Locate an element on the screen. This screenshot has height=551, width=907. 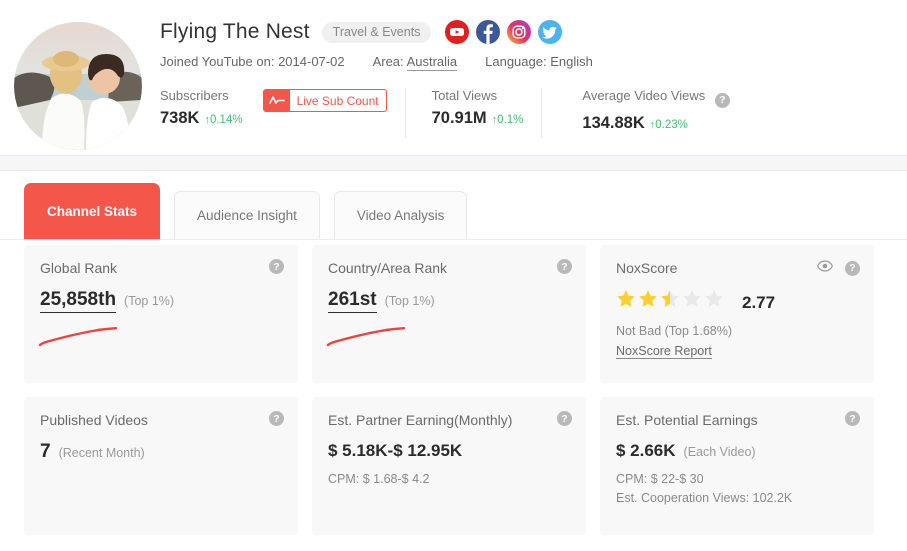
partner-earning-cpm: CPM: $ 1.68-$ 4.2 is located at coordinates (379, 479).